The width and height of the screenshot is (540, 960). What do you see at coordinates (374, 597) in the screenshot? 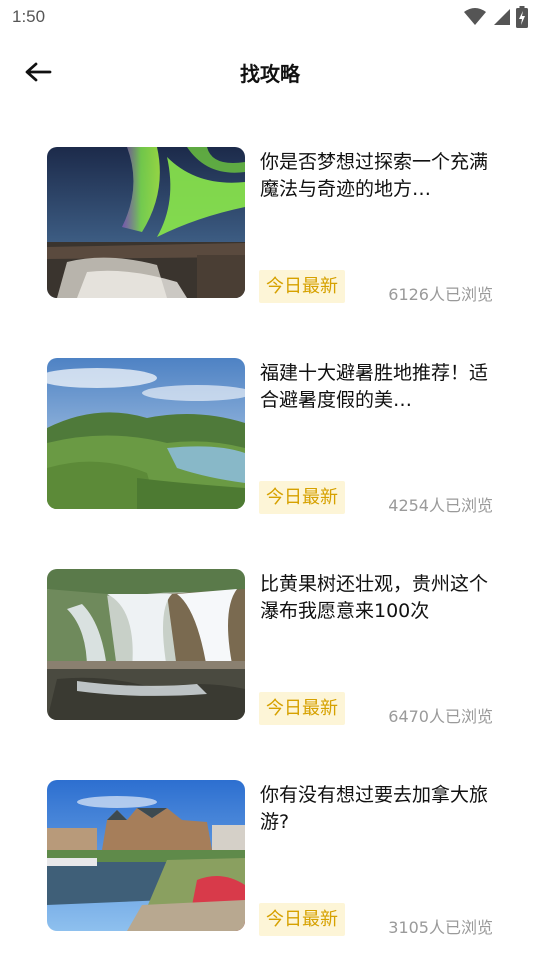
I see `article-title: 比黄果树还壮观，贵州这个瀑布我愿意来100次` at bounding box center [374, 597].